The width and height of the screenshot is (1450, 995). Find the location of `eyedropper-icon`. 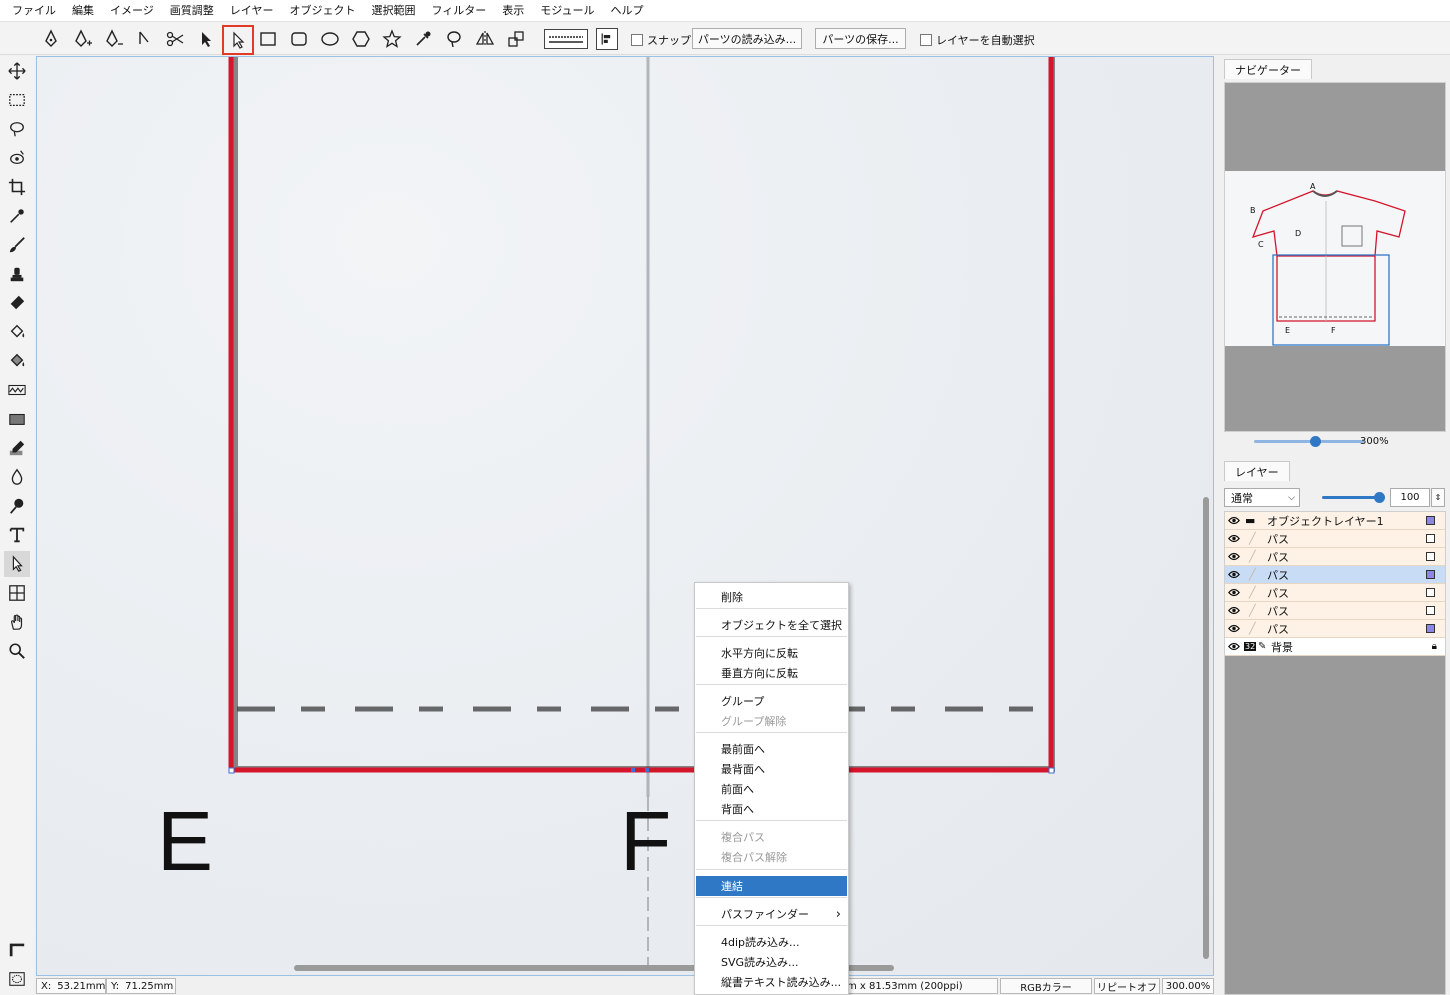

eyedropper-icon is located at coordinates (423, 39).